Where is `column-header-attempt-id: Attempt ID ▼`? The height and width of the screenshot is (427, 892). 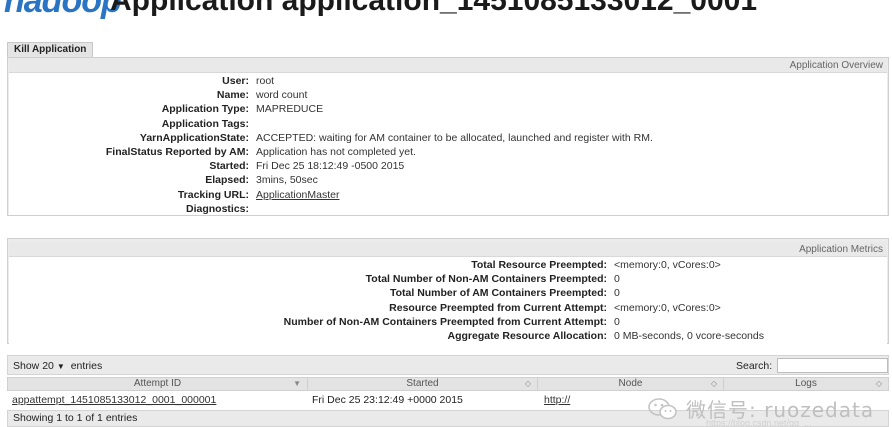
column-header-attempt-id: Attempt ID ▼ is located at coordinates (158, 384).